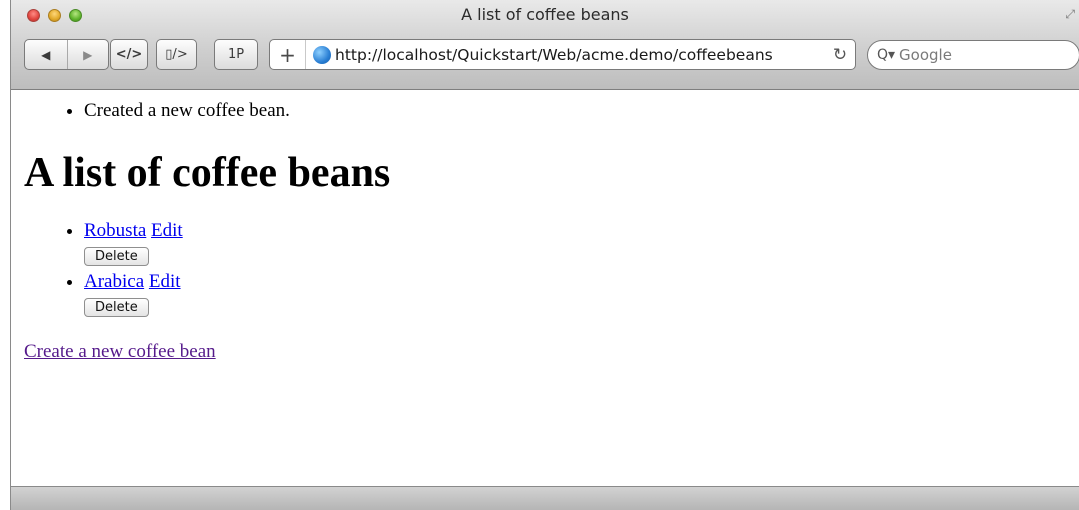  I want to click on fullscreen-icon: ⤢, so click(1070, 14).